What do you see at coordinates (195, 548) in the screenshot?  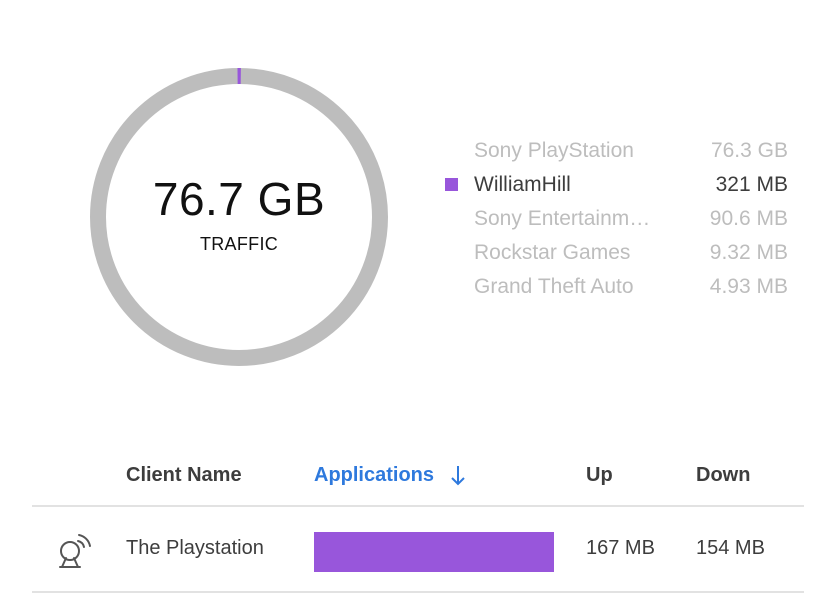 I see `client-name: The Playstation` at bounding box center [195, 548].